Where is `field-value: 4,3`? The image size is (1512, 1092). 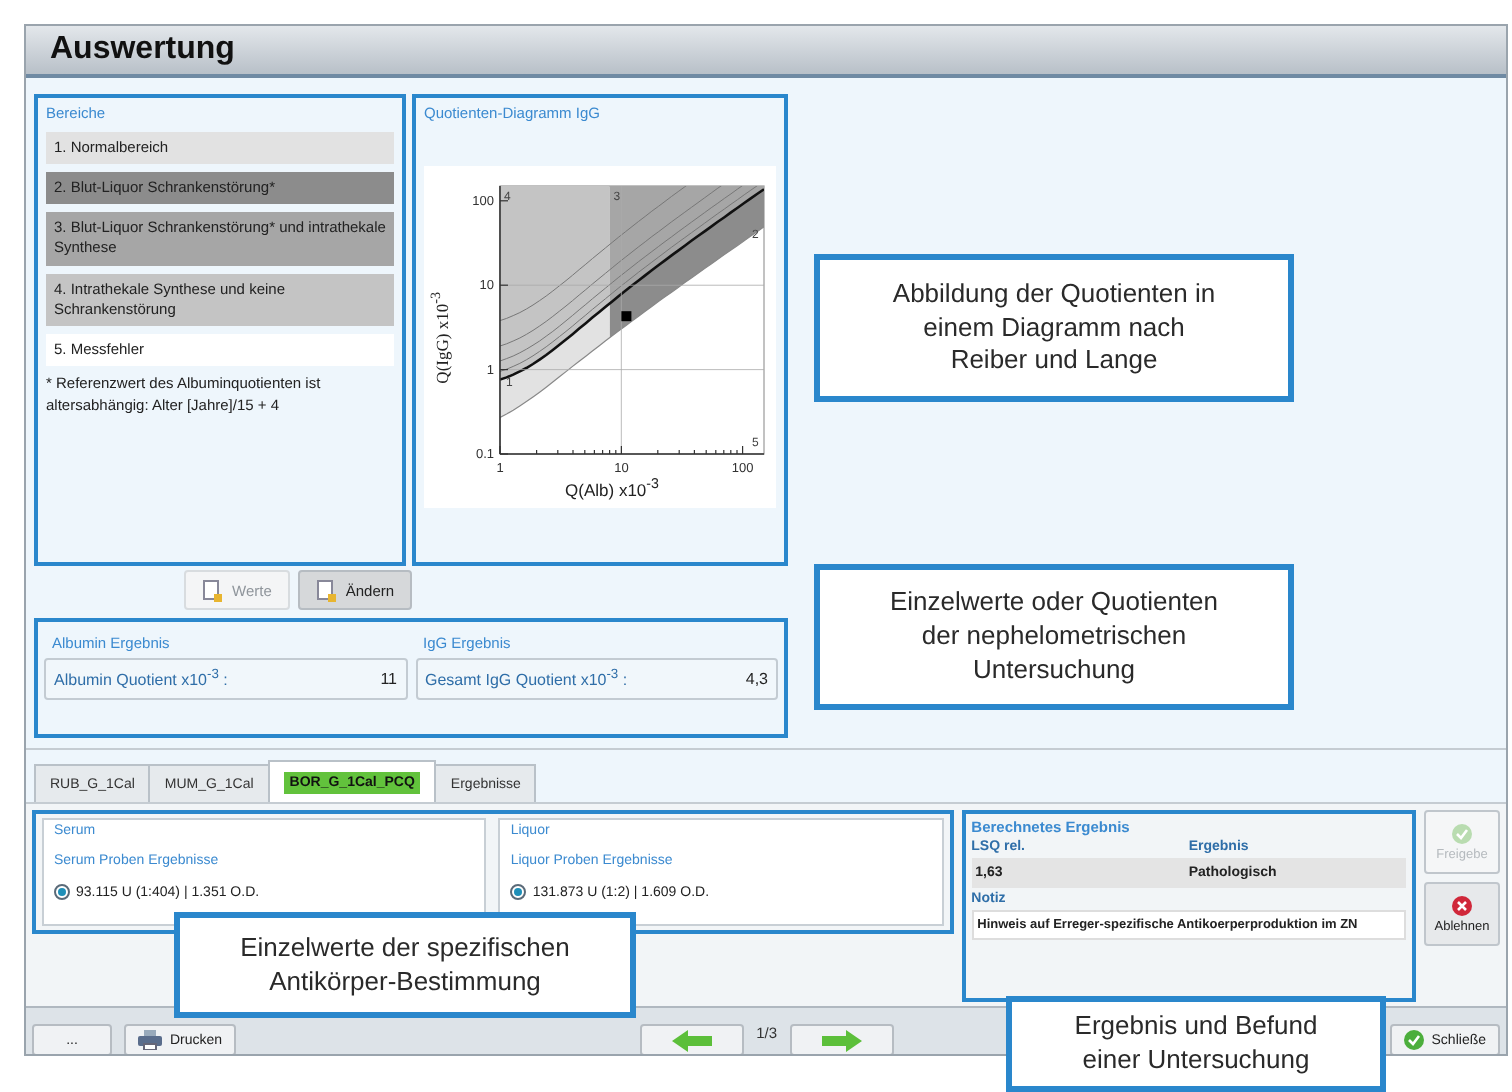 field-value: 4,3 is located at coordinates (756, 678).